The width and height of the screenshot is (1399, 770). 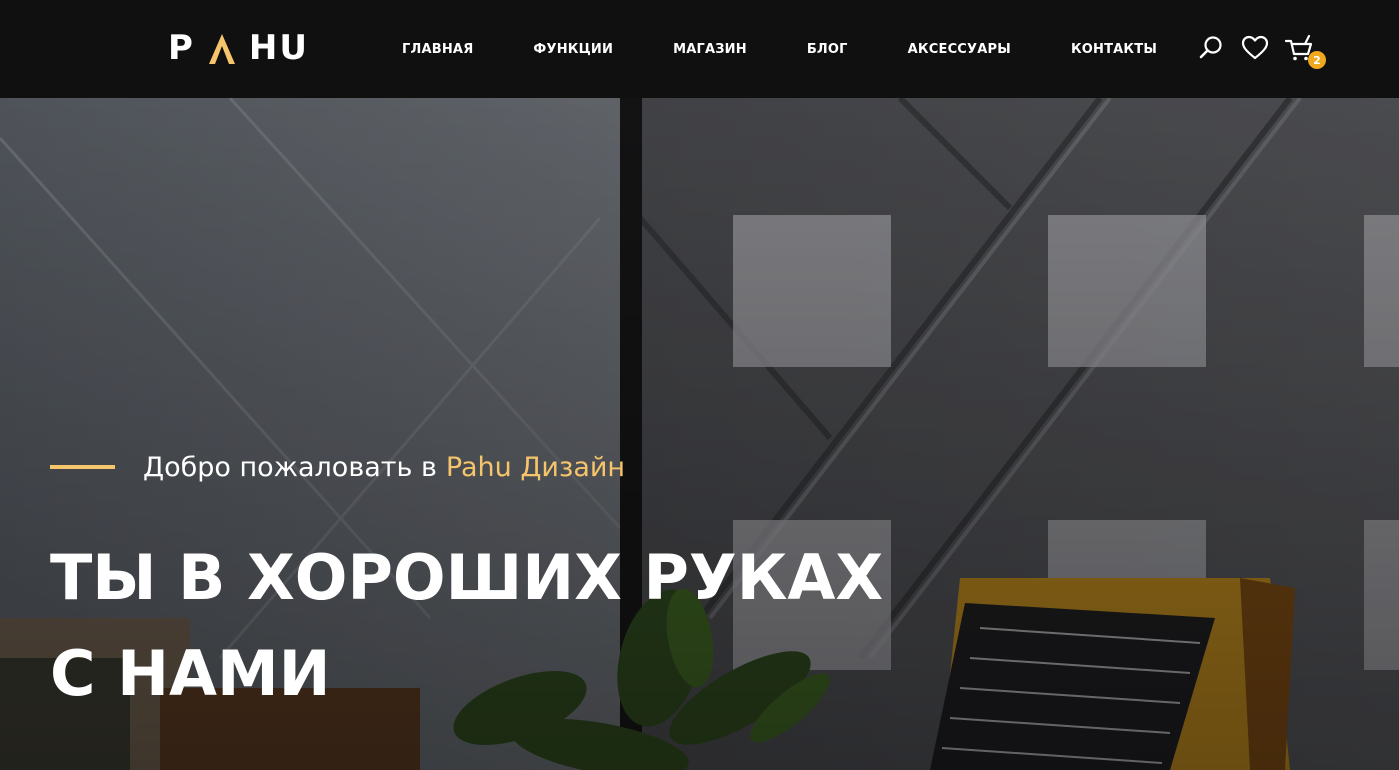 I want to click on logo: P HU, so click(x=238, y=48).